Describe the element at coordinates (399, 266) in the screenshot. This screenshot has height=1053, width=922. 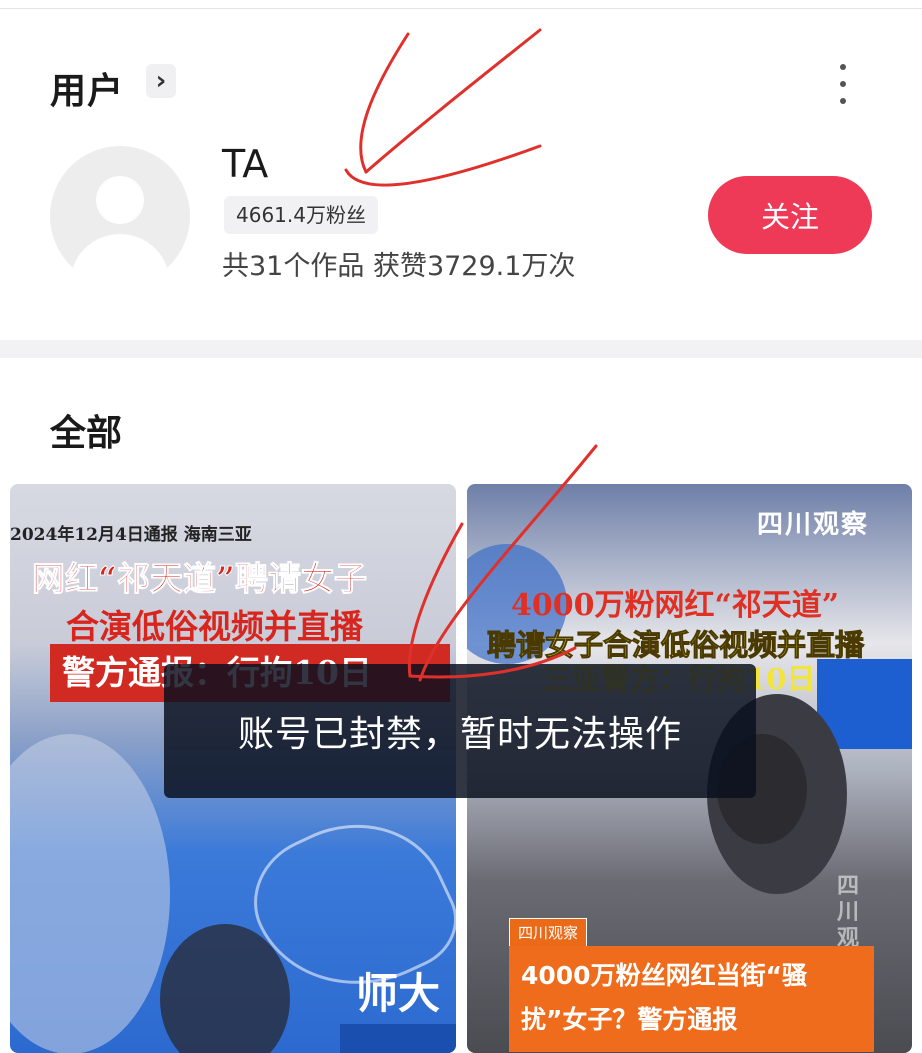
I see `profile-stats: 共31个作品 获赞3729.1万次` at that location.